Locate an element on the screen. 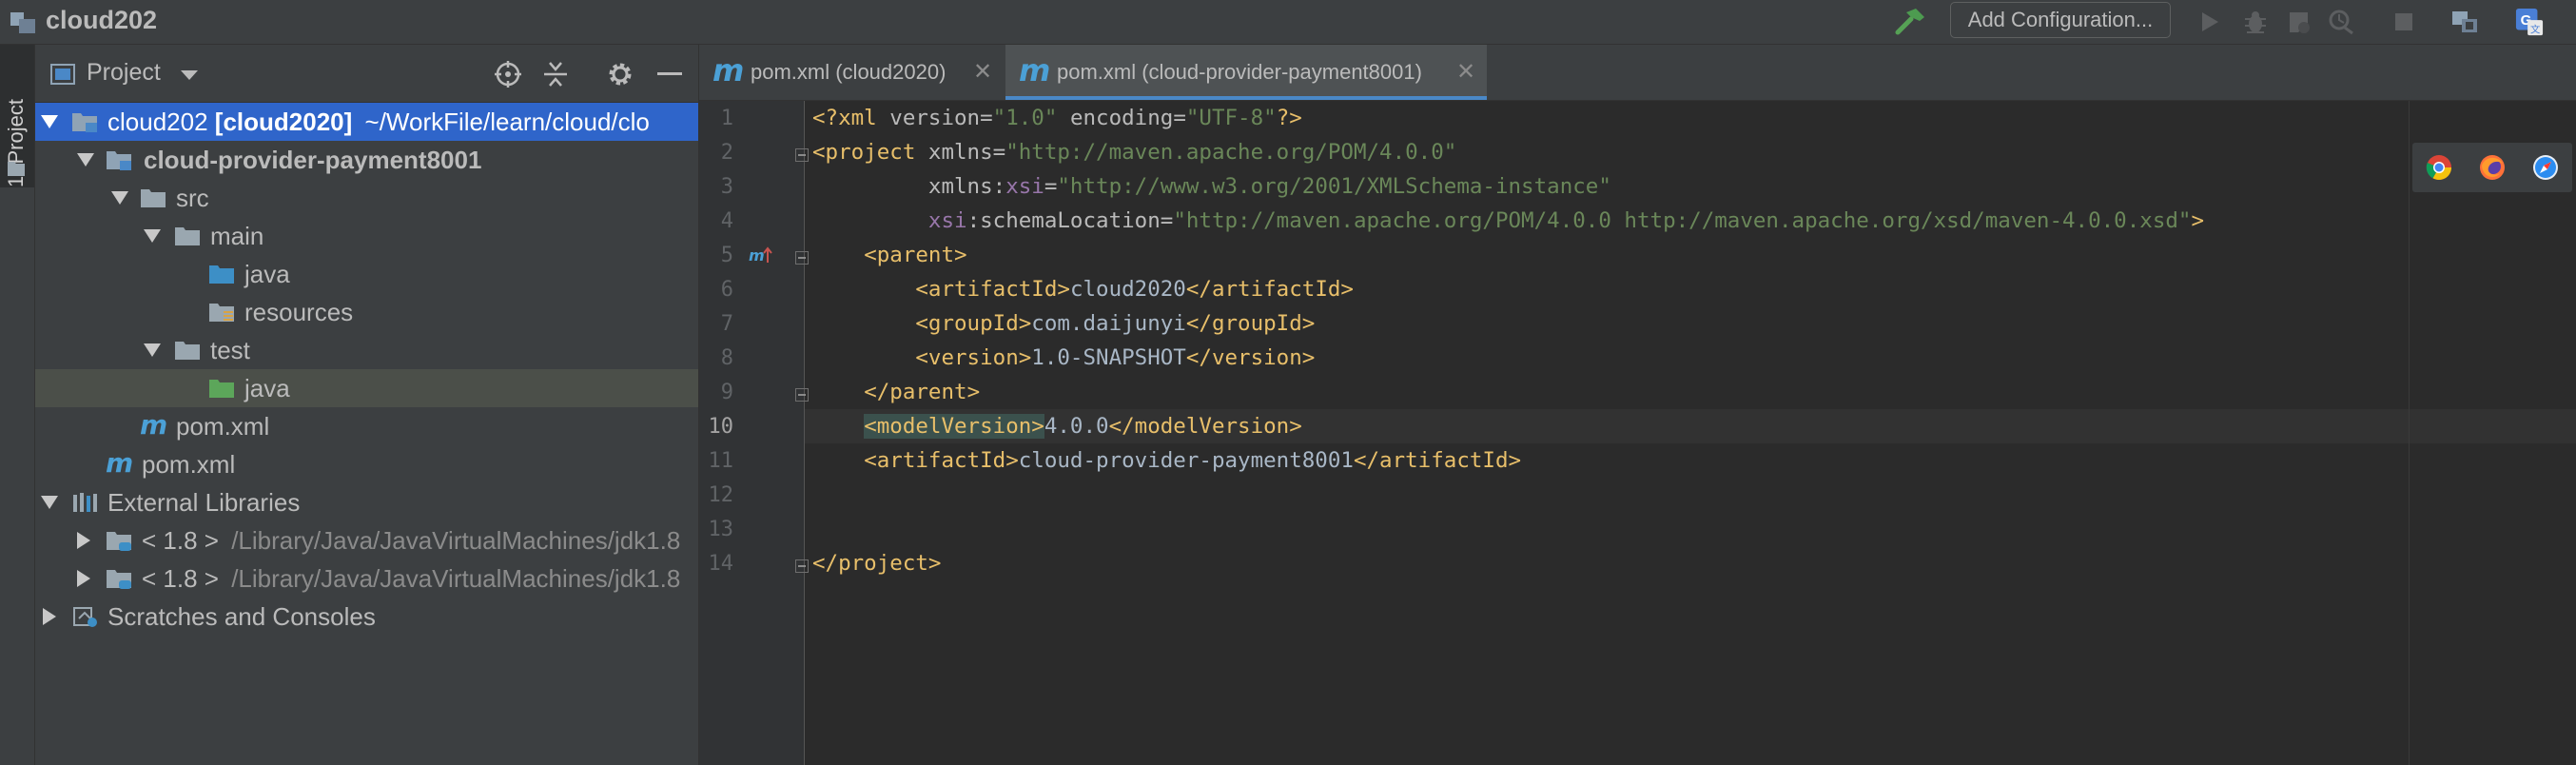 This screenshot has height=765, width=2576. tree-item-source-folder: java is located at coordinates (366, 274).